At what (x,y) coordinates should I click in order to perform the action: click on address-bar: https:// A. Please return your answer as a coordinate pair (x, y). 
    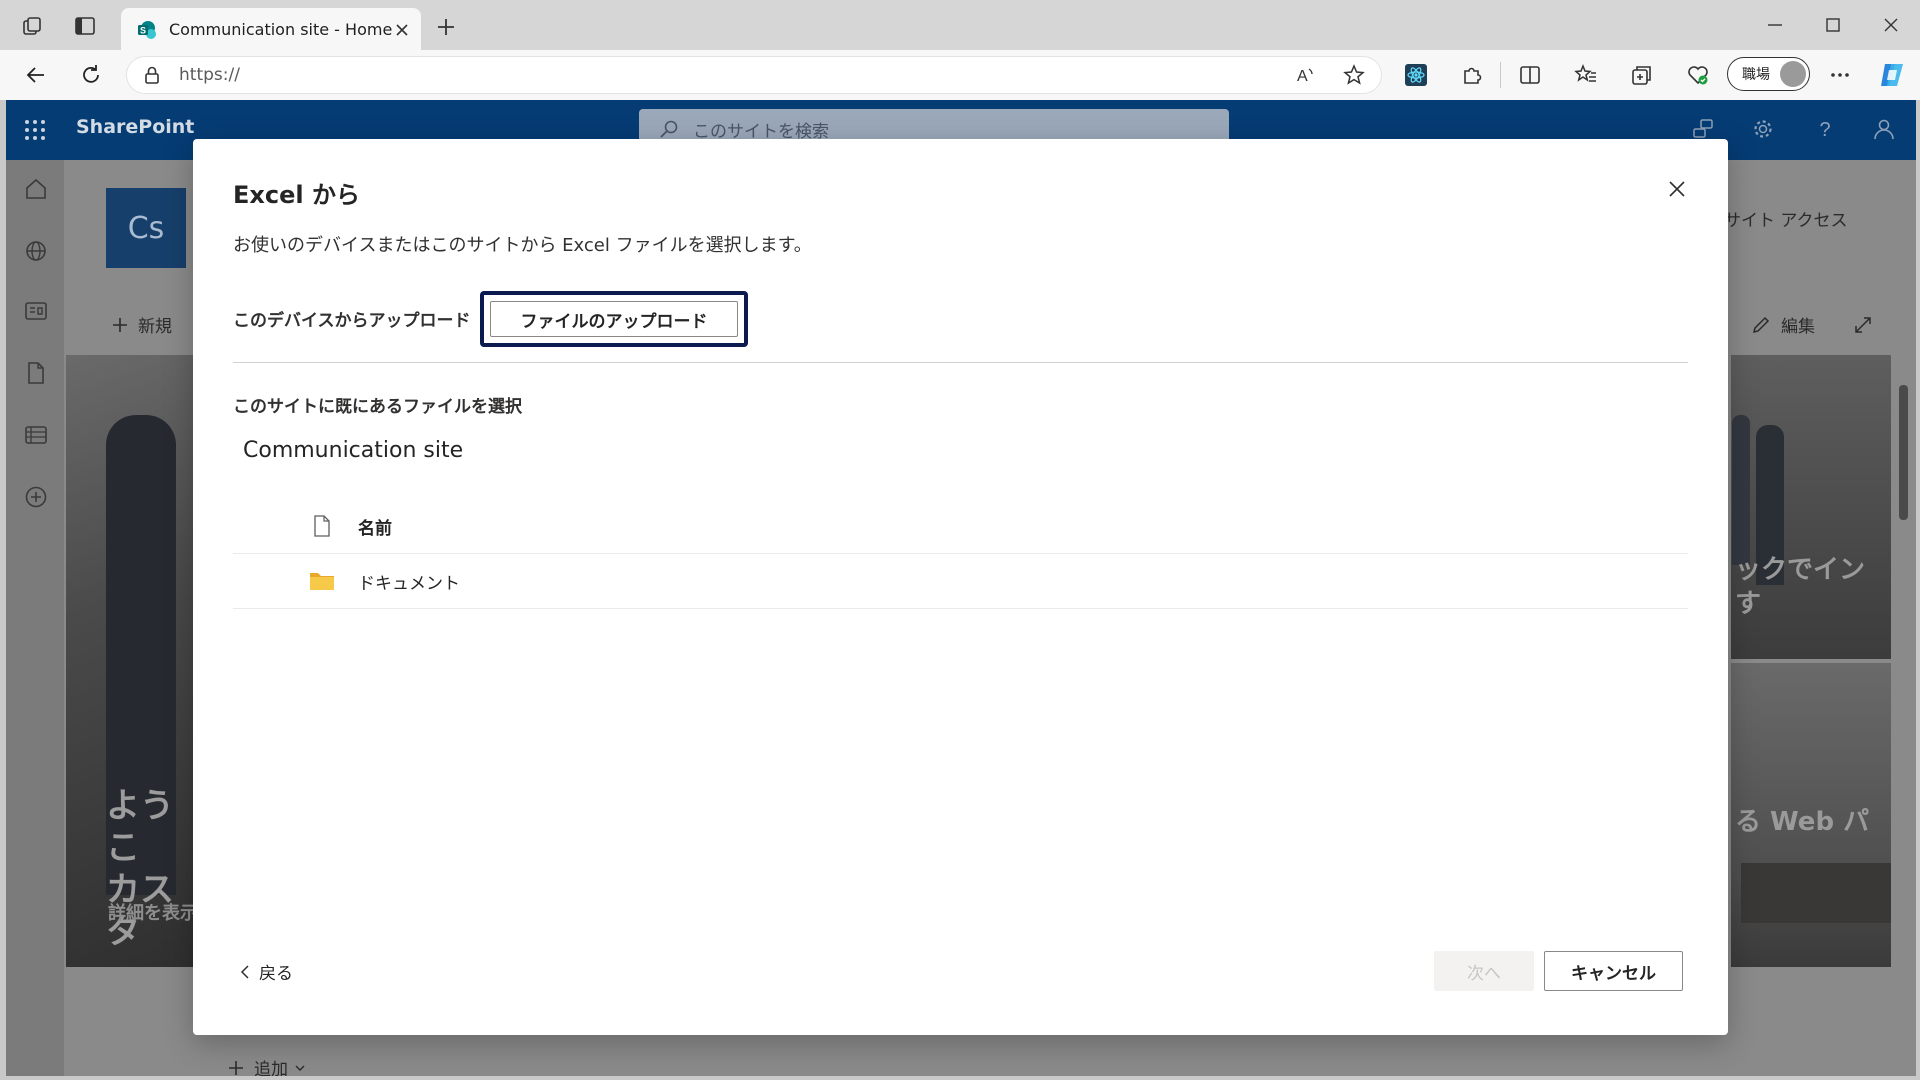
    Looking at the image, I should click on (754, 75).